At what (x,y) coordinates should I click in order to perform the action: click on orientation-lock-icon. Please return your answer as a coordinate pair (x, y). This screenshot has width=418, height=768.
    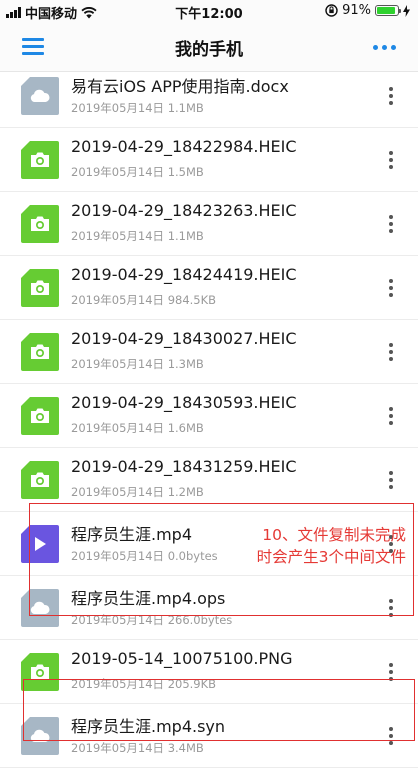
    Looking at the image, I should click on (331, 10).